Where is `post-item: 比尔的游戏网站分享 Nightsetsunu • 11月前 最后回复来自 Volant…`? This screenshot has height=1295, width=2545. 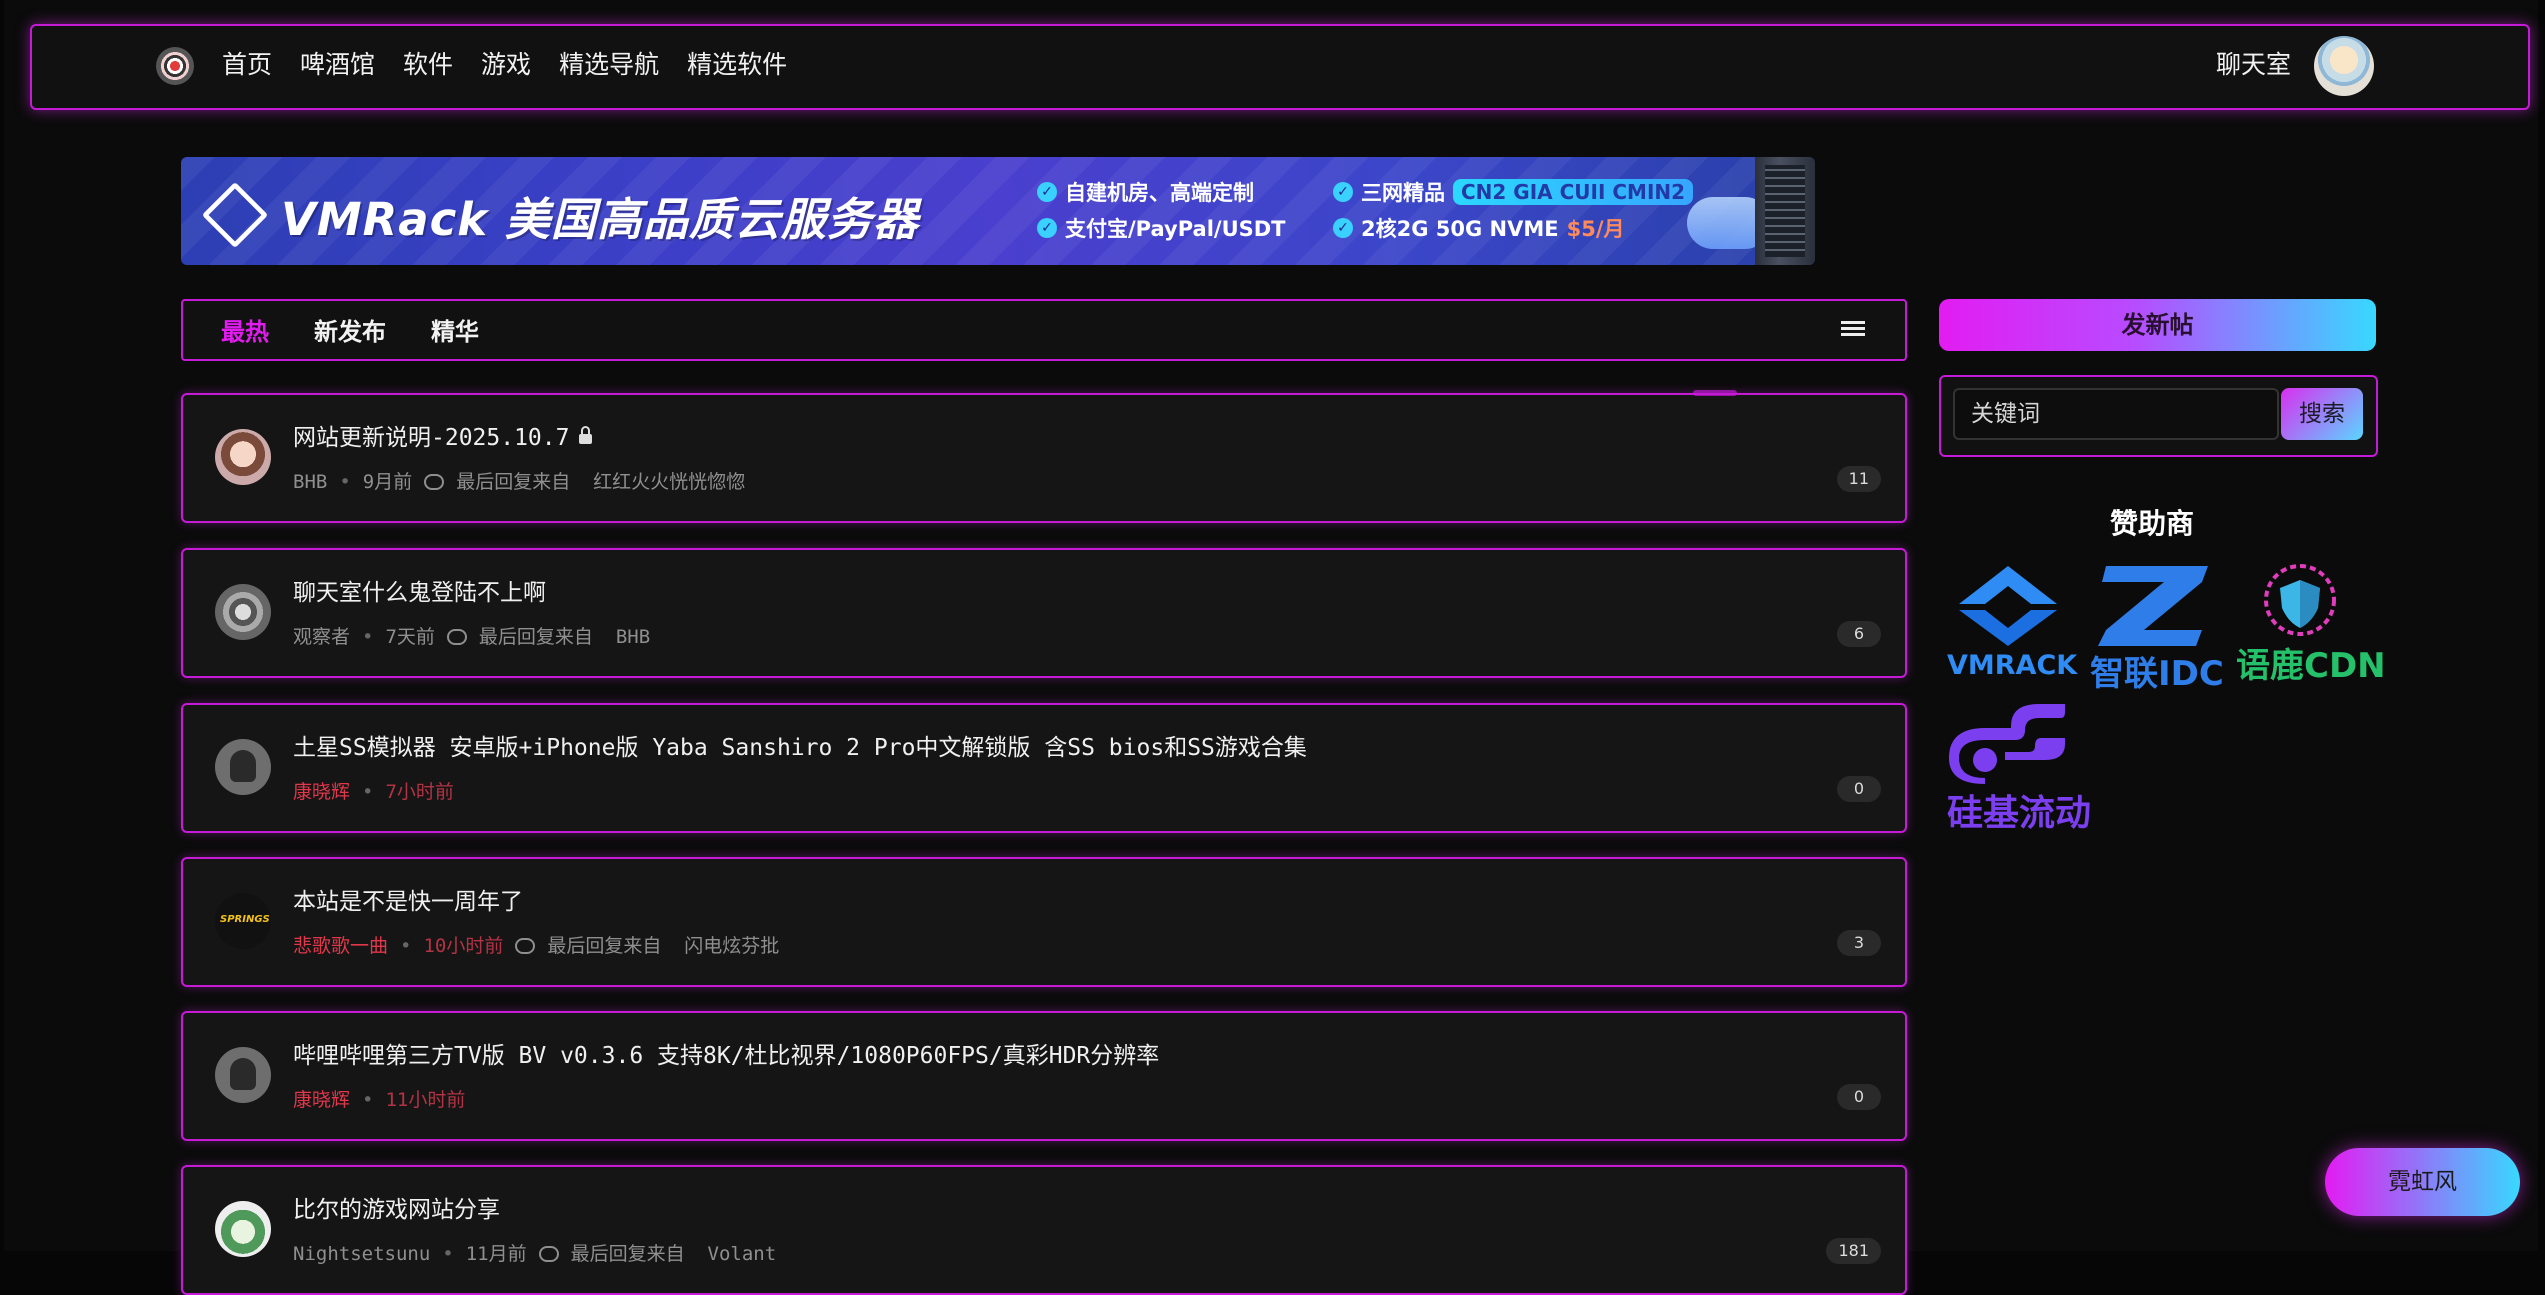 post-item: 比尔的游戏网站分享 Nightsetsunu • 11月前 最后回复来自 Volant… is located at coordinates (1044, 1230).